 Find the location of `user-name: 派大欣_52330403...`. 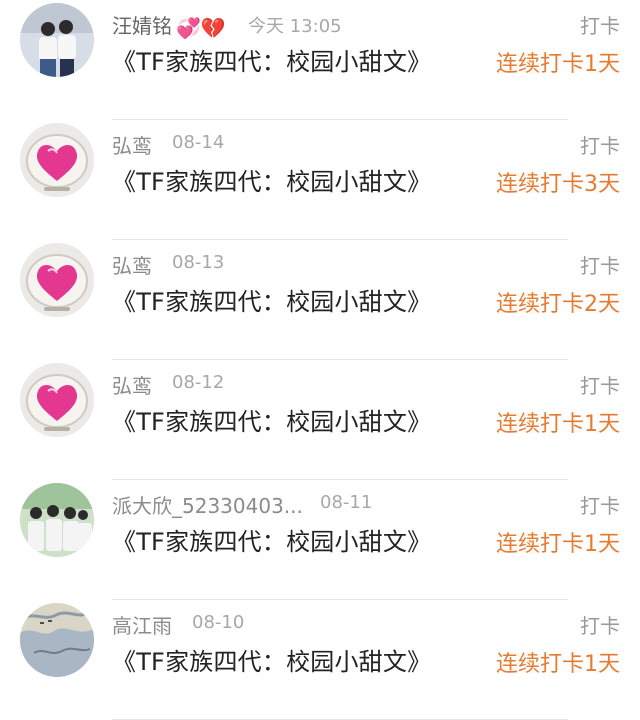

user-name: 派大欣_52330403... is located at coordinates (207, 504).